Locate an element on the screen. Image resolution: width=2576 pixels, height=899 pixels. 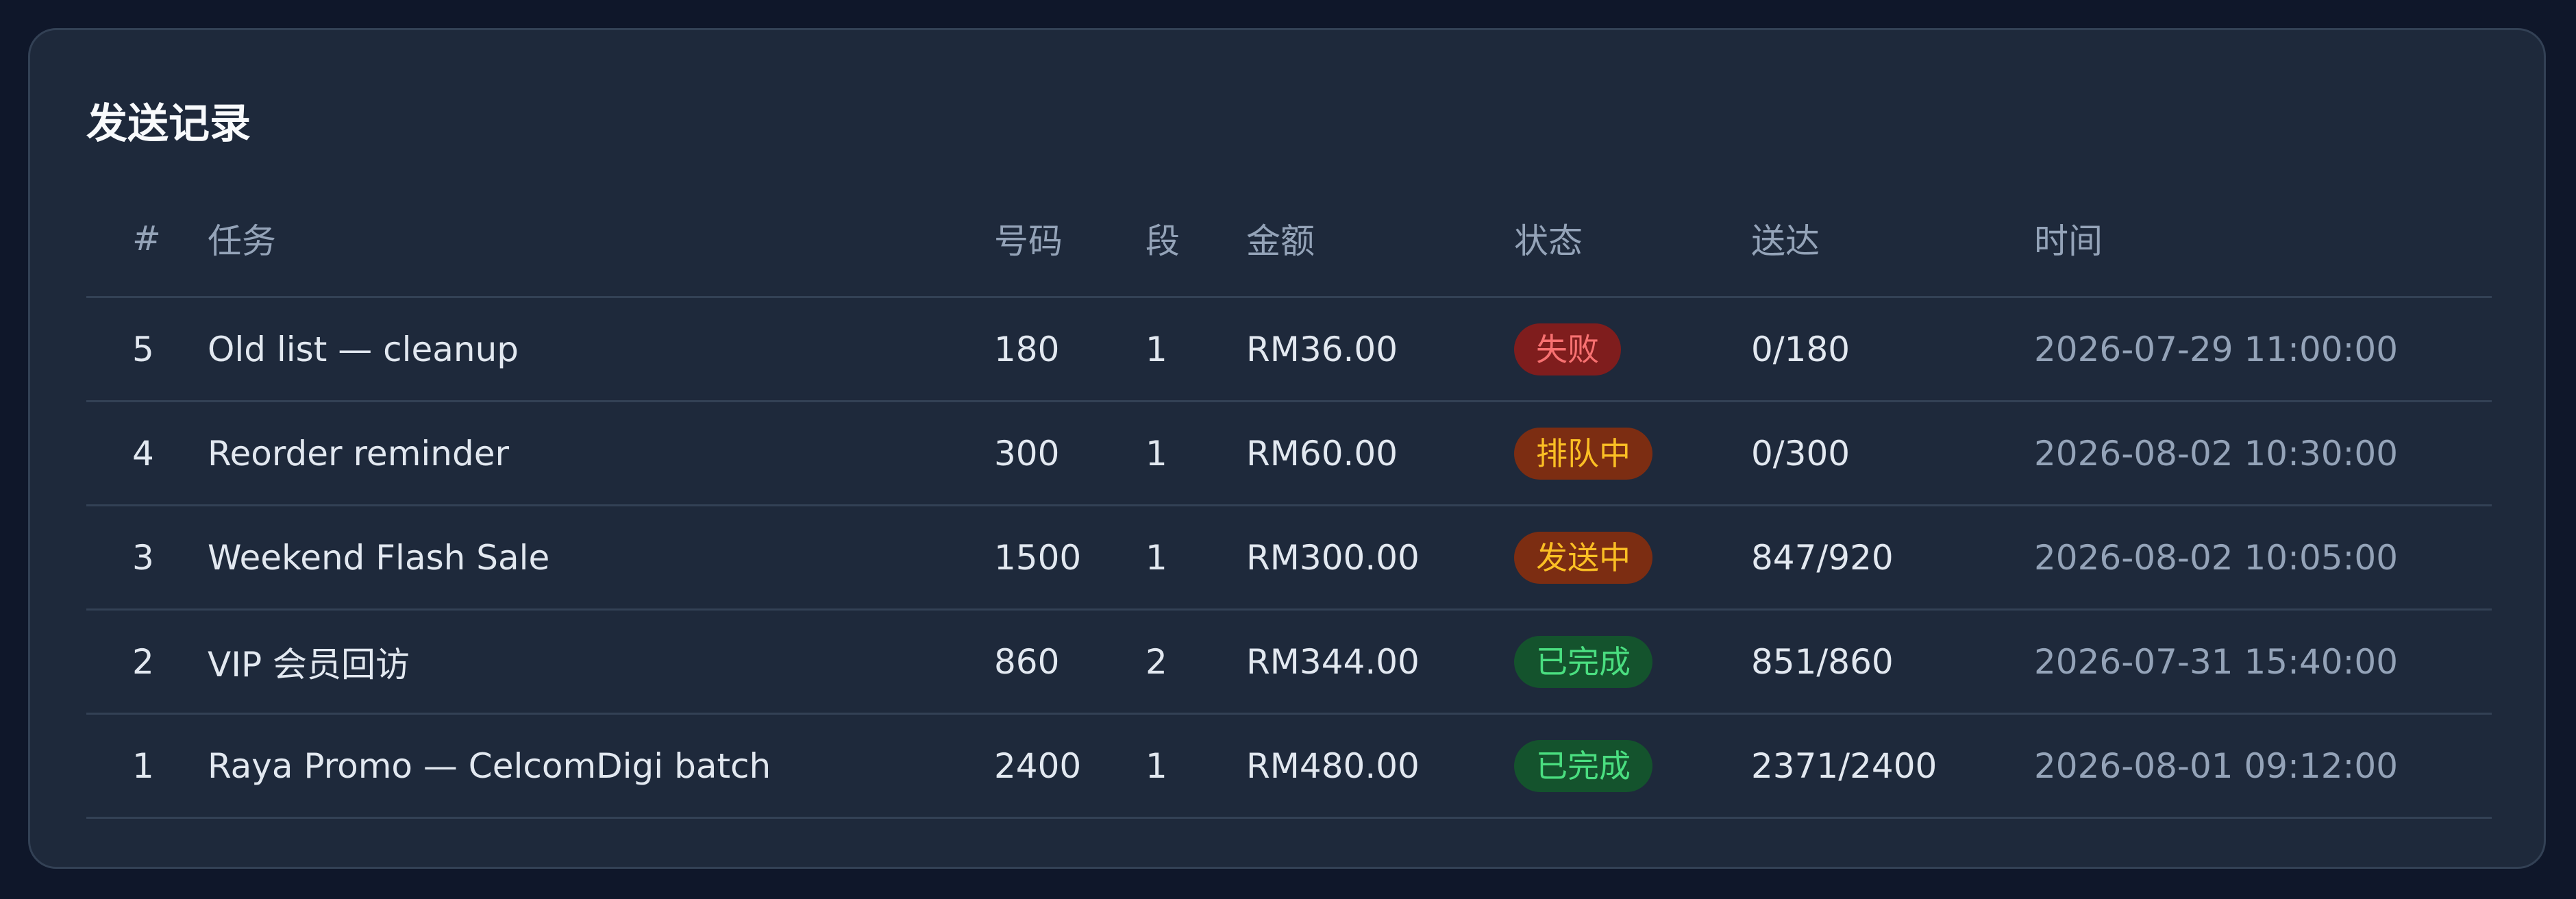
row-numbers: 180 is located at coordinates (1027, 349).